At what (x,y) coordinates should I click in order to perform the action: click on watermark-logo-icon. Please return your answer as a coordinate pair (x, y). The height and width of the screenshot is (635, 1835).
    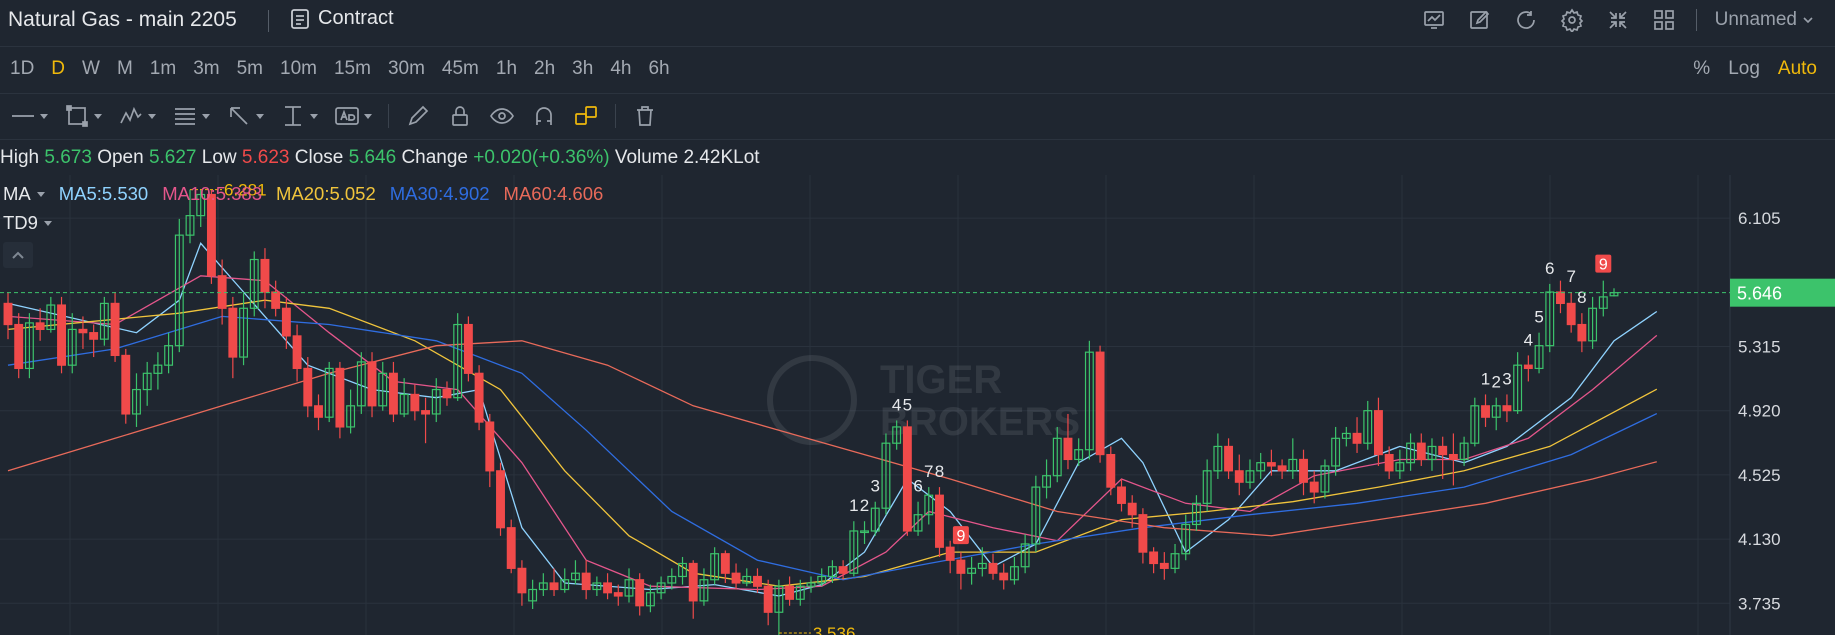
    Looking at the image, I should click on (812, 400).